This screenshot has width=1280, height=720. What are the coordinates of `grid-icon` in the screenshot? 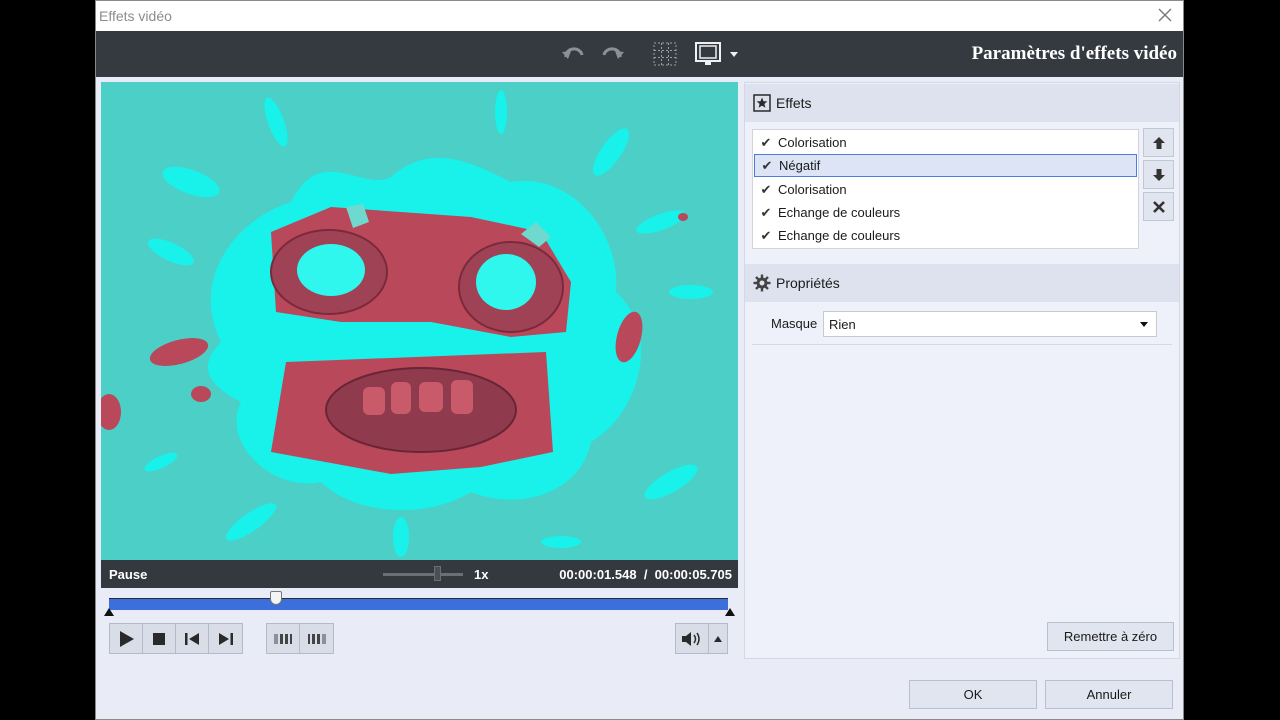 It's located at (665, 54).